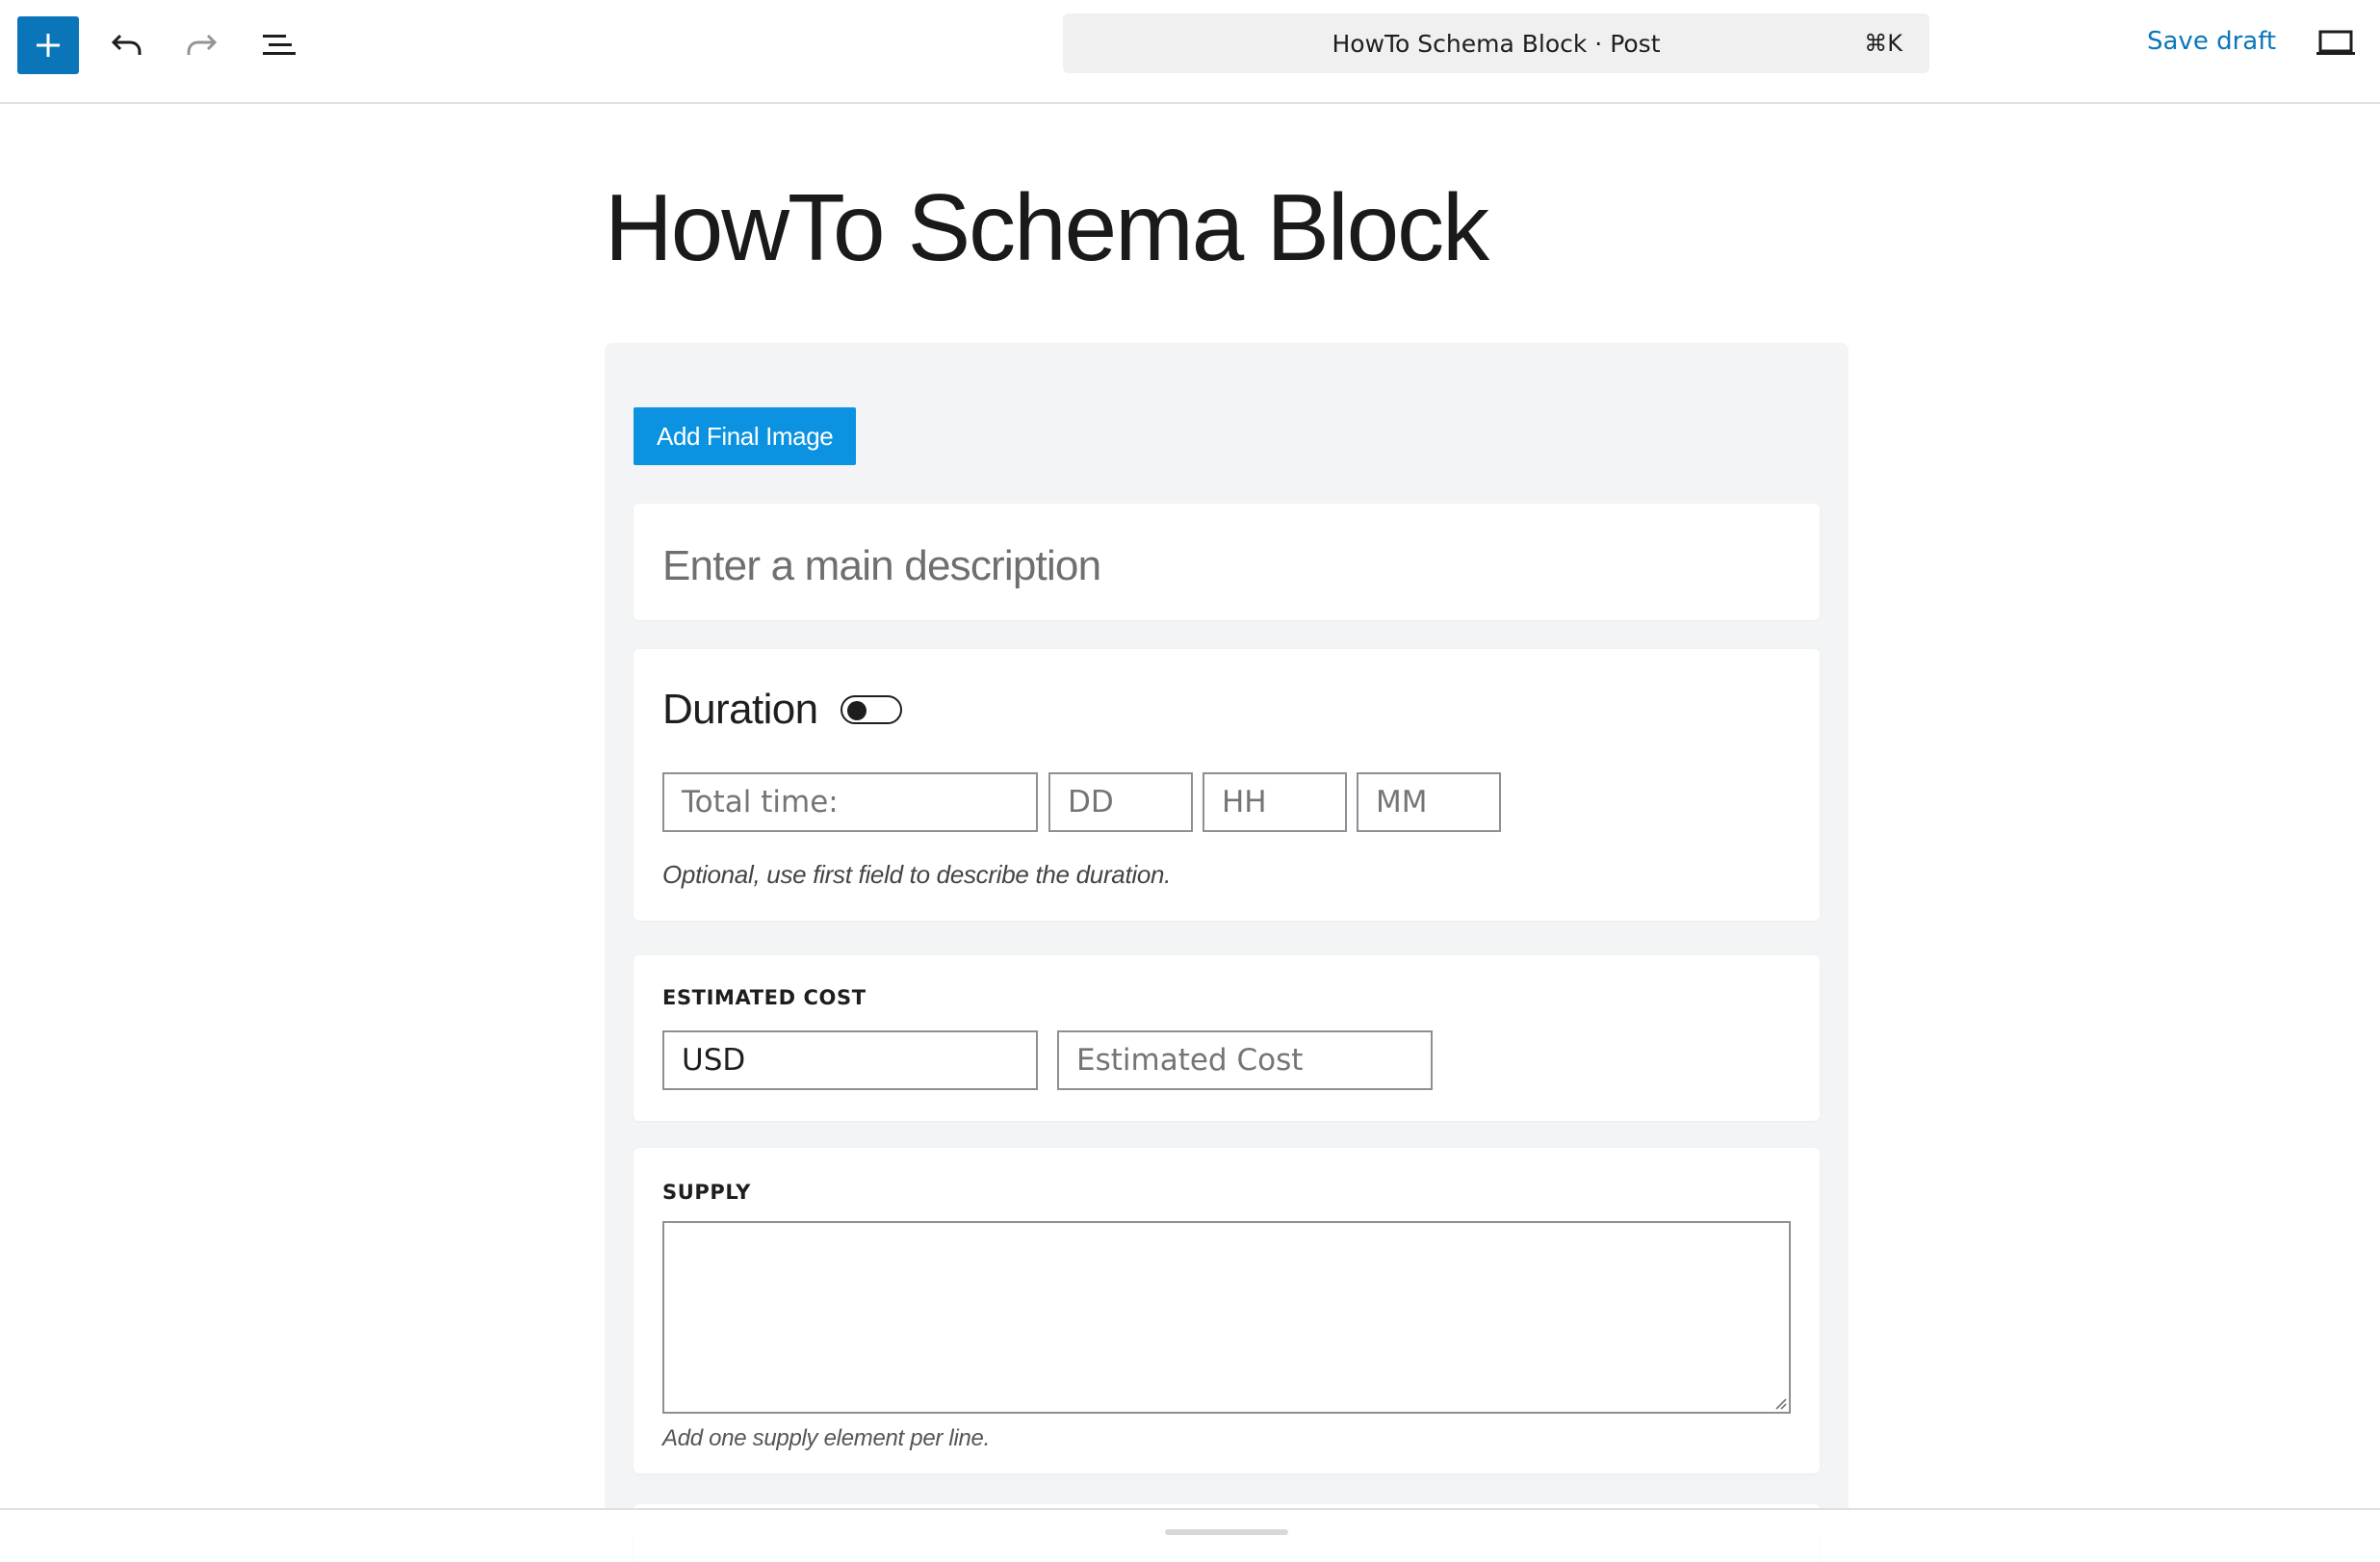  I want to click on hours-input: HH, so click(1275, 802).